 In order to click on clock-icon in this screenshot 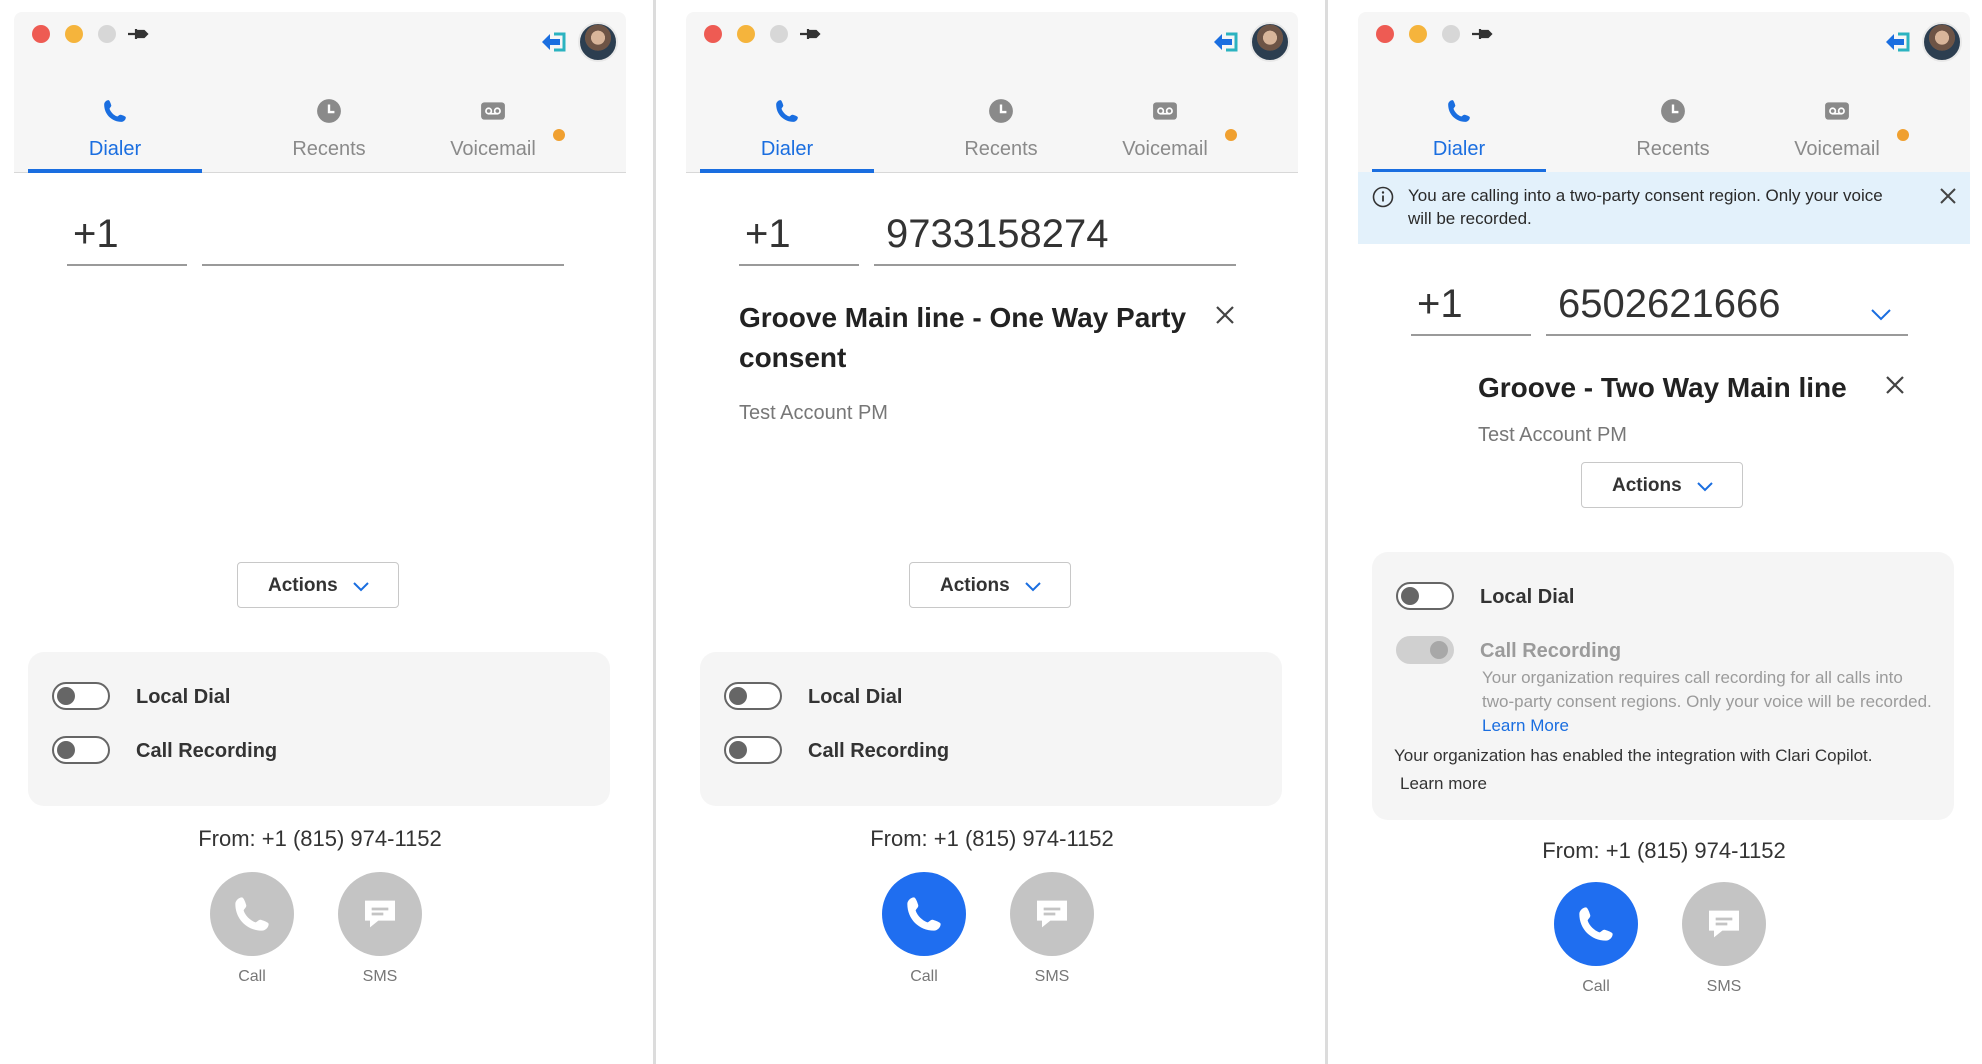, I will do `click(1673, 111)`.